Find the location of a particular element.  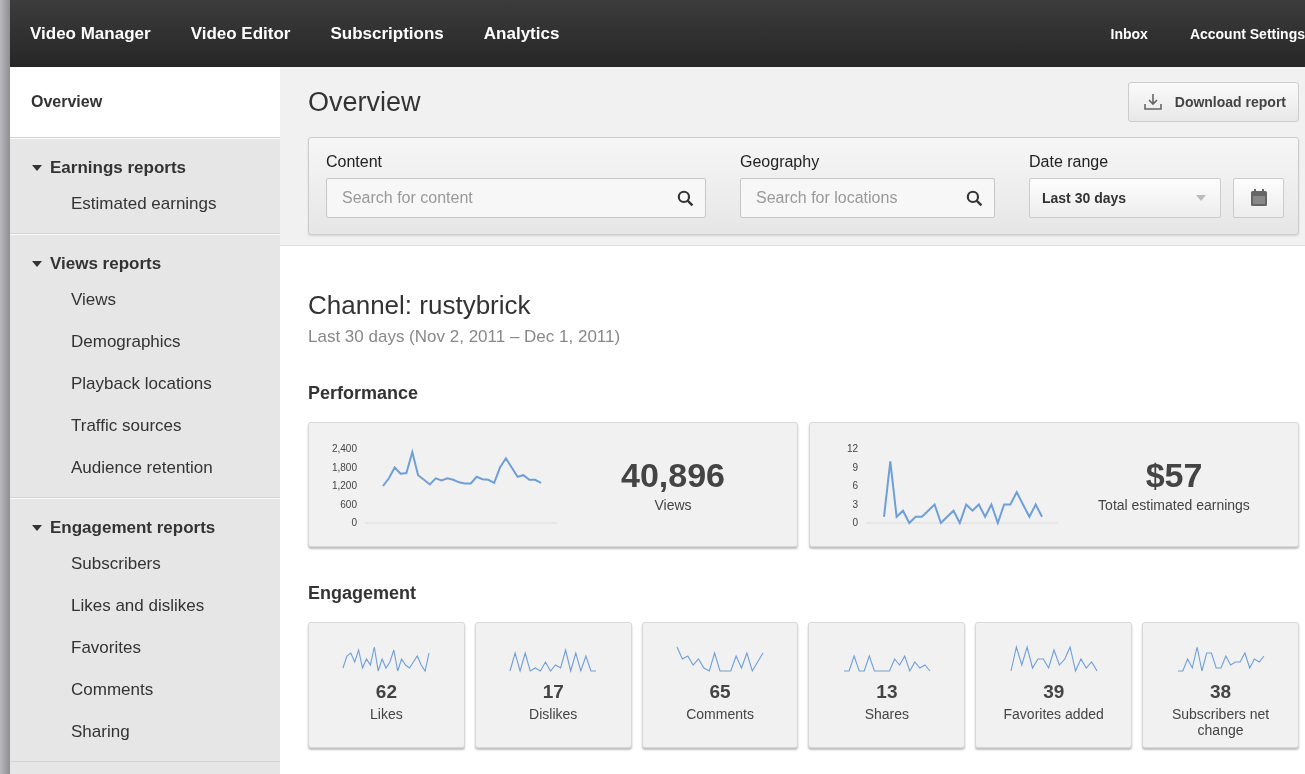

axis-tick-label: 1,200 is located at coordinates (344, 485).